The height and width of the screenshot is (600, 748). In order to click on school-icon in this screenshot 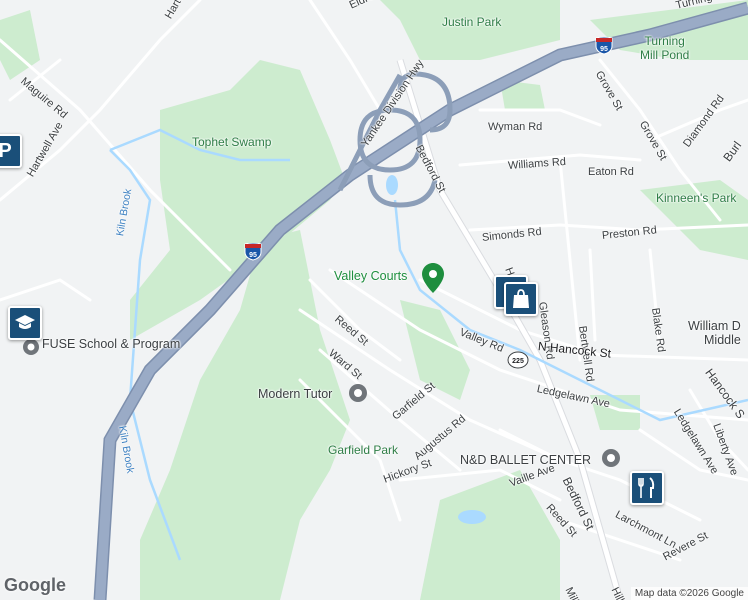, I will do `click(25, 323)`.